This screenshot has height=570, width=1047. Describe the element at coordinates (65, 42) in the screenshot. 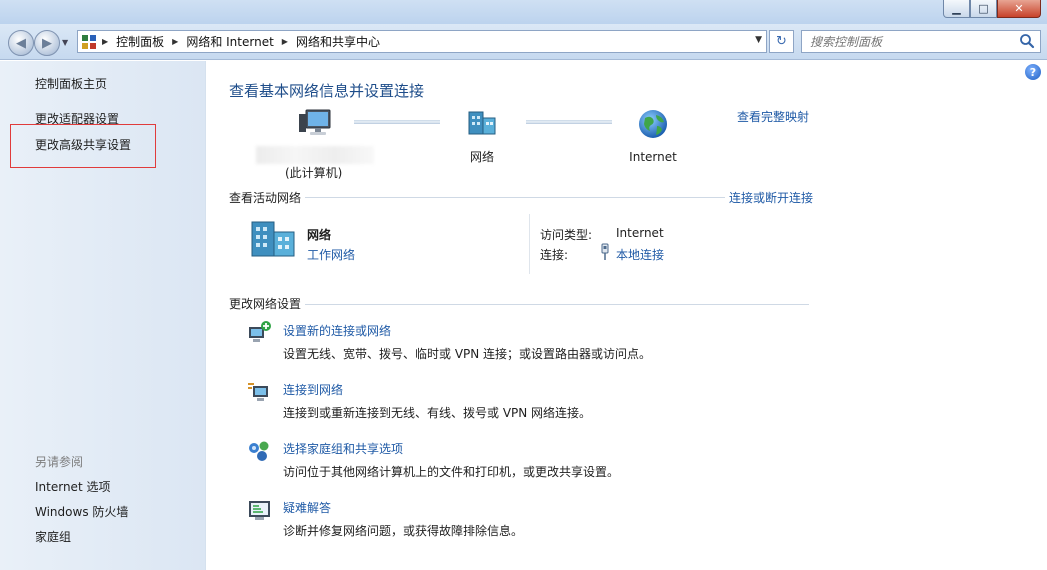

I see `recent-pages-dropdown: ▼` at that location.